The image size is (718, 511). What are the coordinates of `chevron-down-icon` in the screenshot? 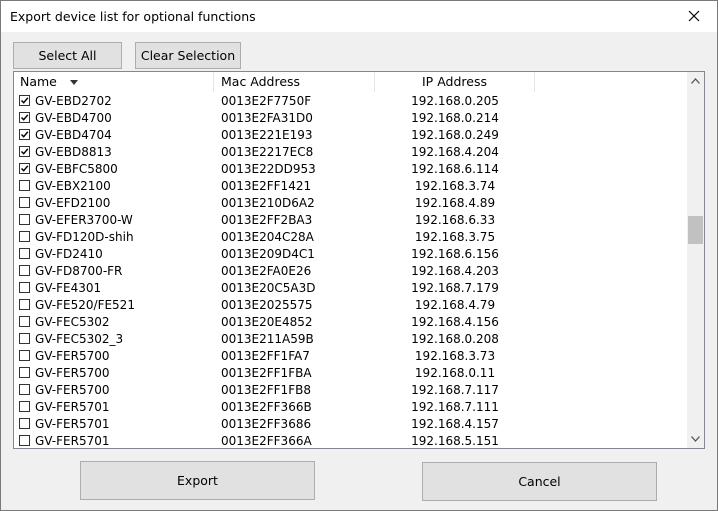 It's located at (695, 438).